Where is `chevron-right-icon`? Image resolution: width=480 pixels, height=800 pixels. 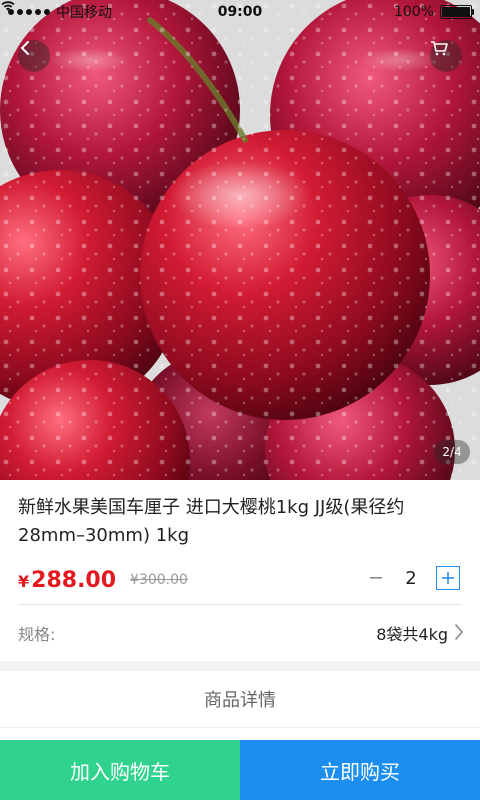 chevron-right-icon is located at coordinates (459, 634).